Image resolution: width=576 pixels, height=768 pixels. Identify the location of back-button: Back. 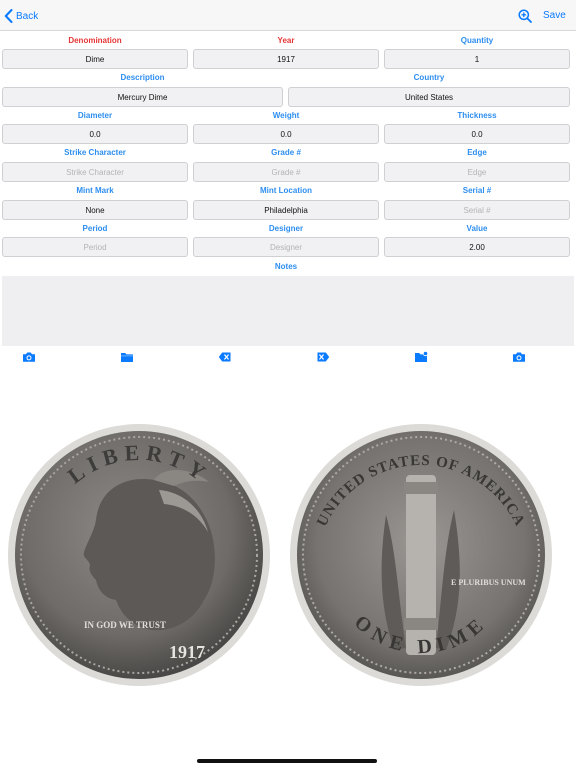
(21, 16).